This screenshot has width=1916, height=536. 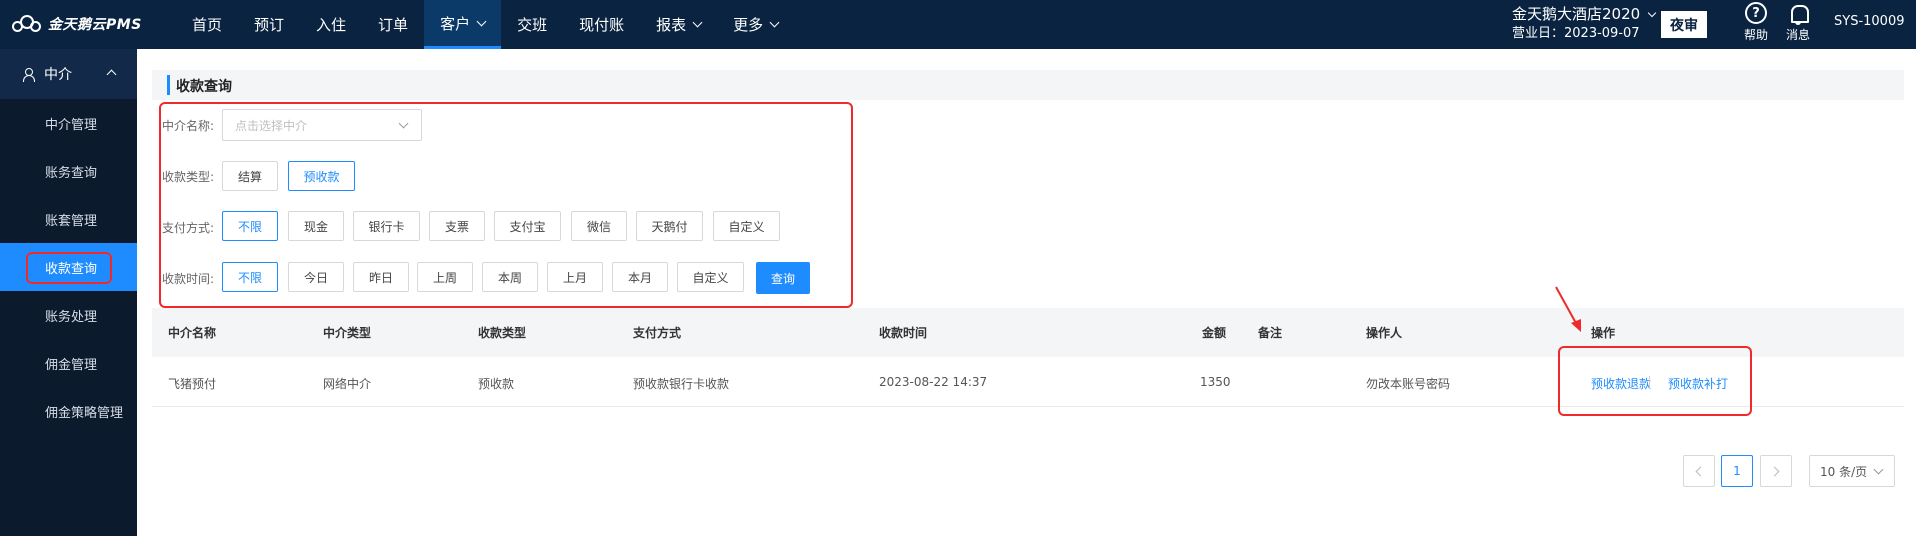 I want to click on prev-page-button, so click(x=1699, y=471).